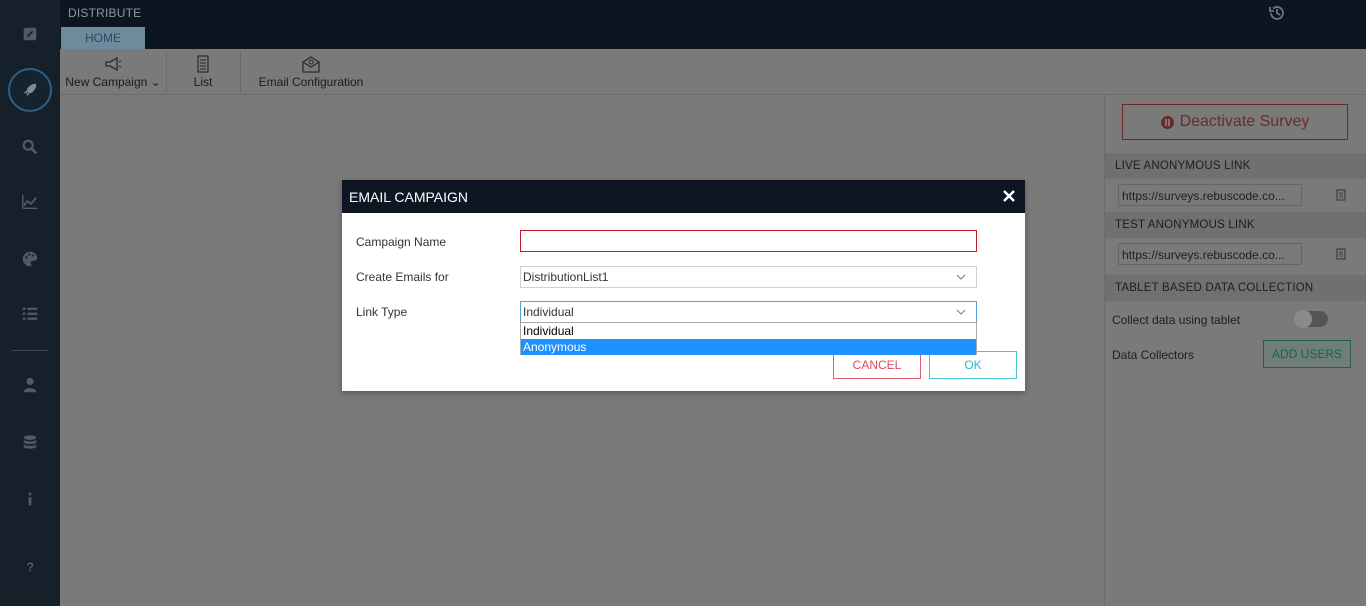 Image resolution: width=1366 pixels, height=606 pixels. Describe the element at coordinates (748, 347) in the screenshot. I see `dropdown-option: Anonymous` at that location.